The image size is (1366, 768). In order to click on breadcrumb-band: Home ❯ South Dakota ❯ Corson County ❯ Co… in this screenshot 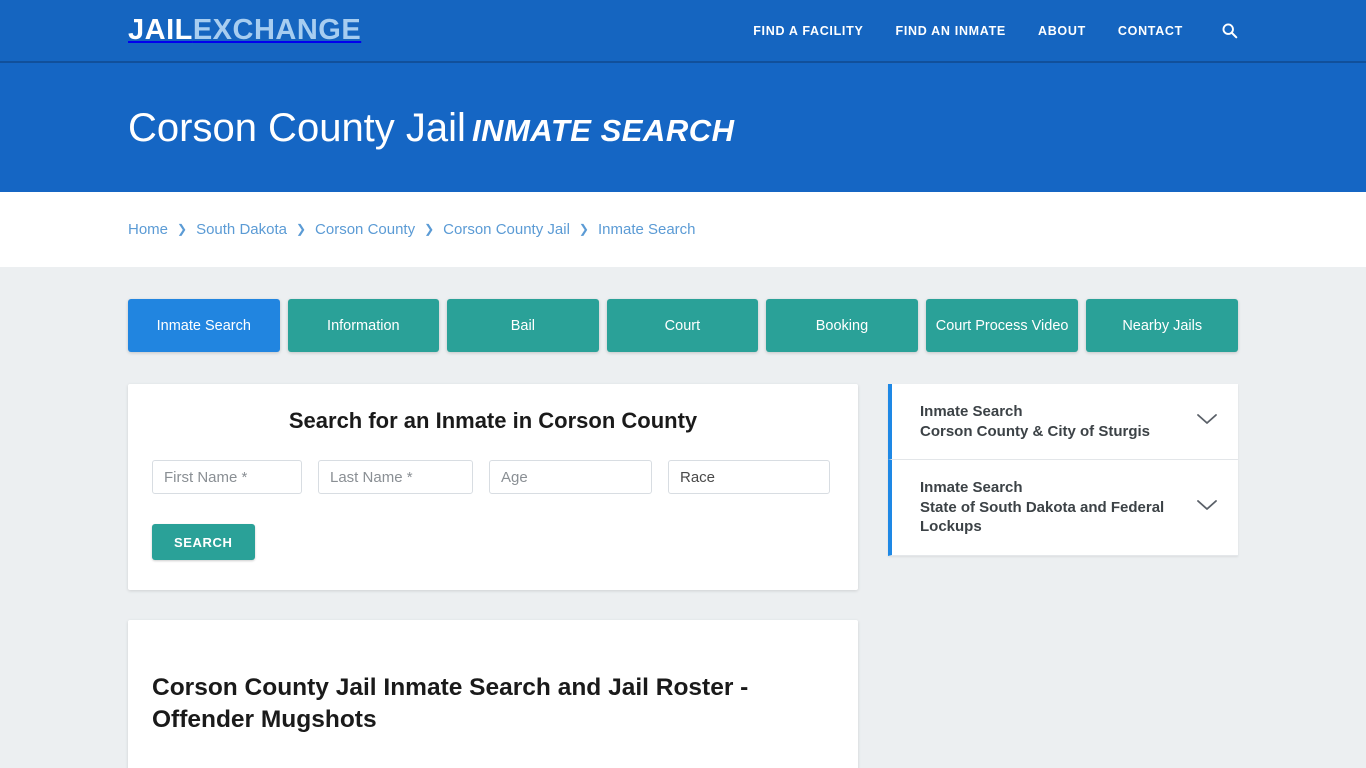, I will do `click(683, 229)`.